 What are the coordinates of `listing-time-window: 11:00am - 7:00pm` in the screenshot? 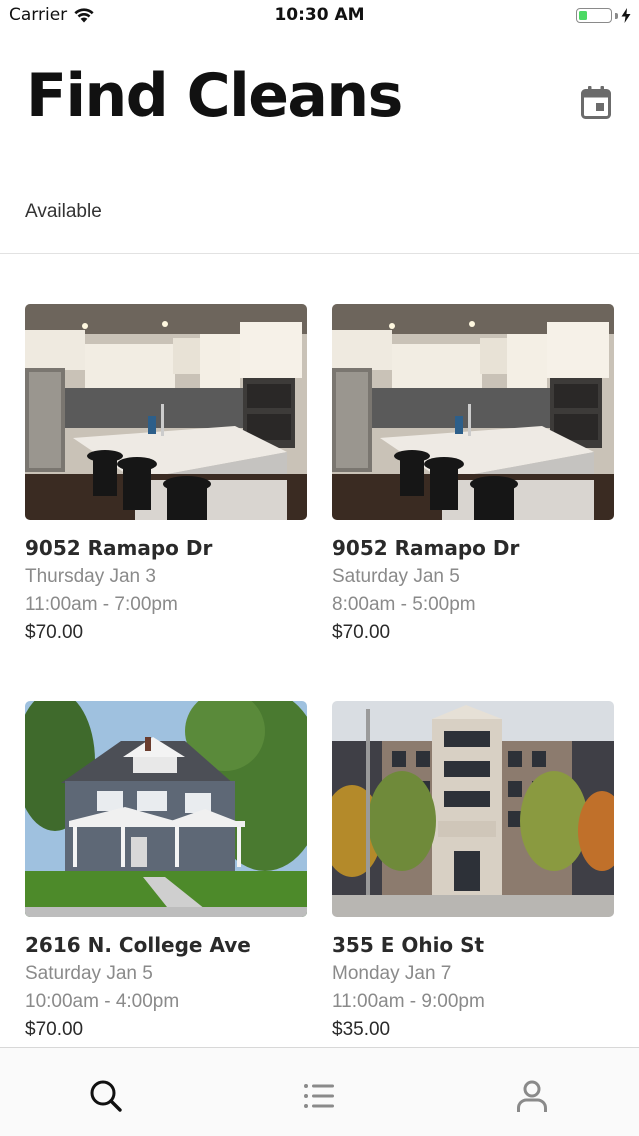 It's located at (101, 604).